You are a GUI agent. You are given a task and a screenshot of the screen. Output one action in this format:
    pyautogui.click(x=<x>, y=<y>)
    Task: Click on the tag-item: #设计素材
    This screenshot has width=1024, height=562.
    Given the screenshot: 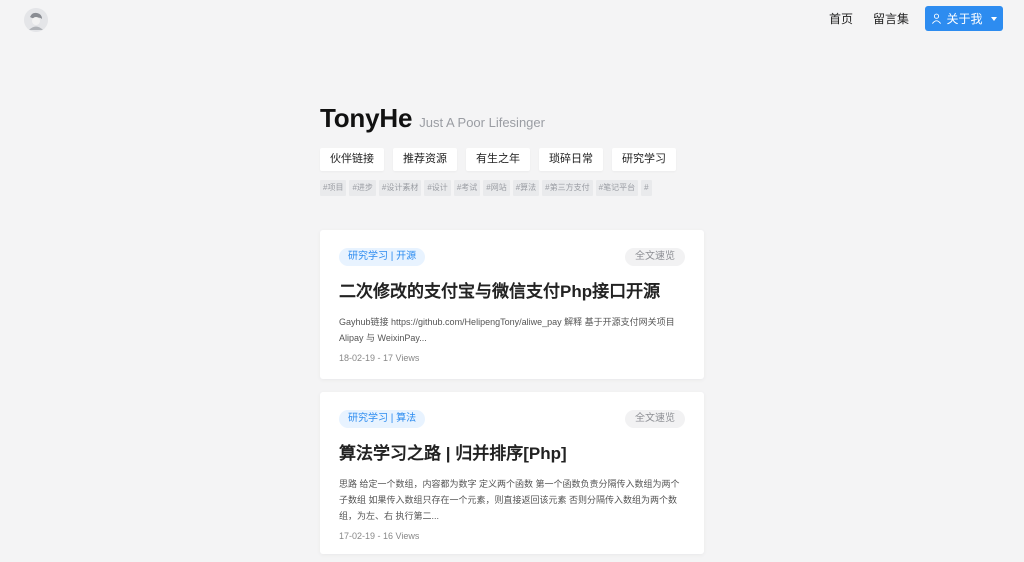 What is the action you would take?
    pyautogui.click(x=400, y=188)
    